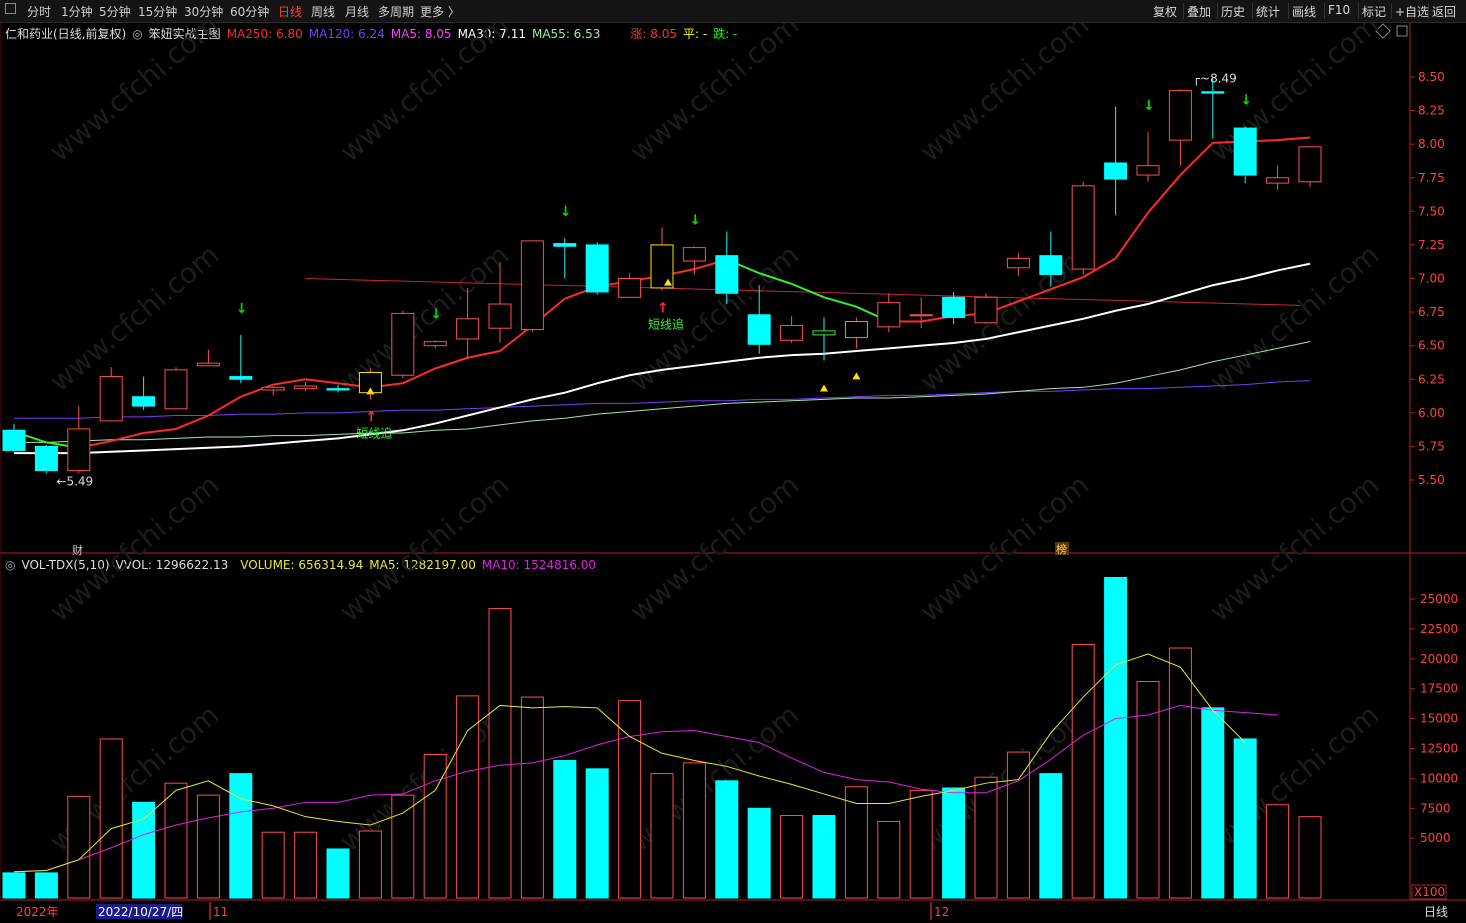 This screenshot has width=1466, height=923. I want to click on toolbar-btn-8: 返回, so click(1444, 11).